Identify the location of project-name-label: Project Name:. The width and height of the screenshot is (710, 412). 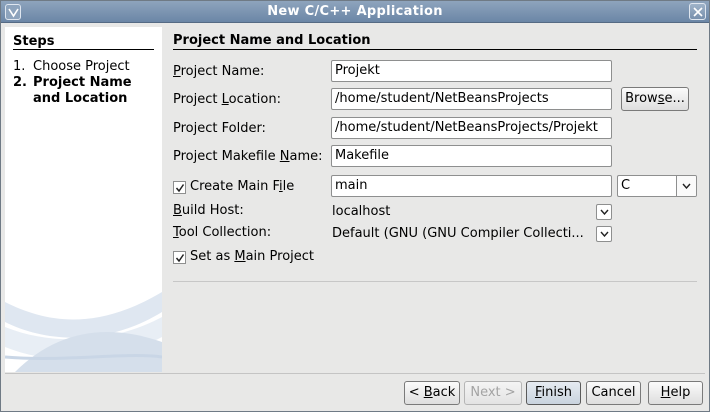
(219, 71).